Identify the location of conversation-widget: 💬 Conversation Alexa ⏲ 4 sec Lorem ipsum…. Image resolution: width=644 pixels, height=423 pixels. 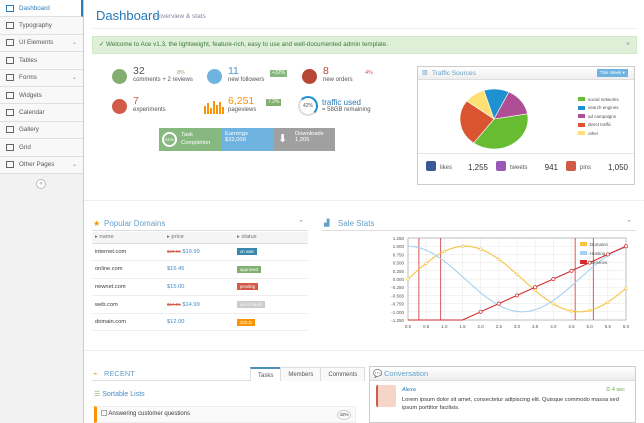
(502, 394).